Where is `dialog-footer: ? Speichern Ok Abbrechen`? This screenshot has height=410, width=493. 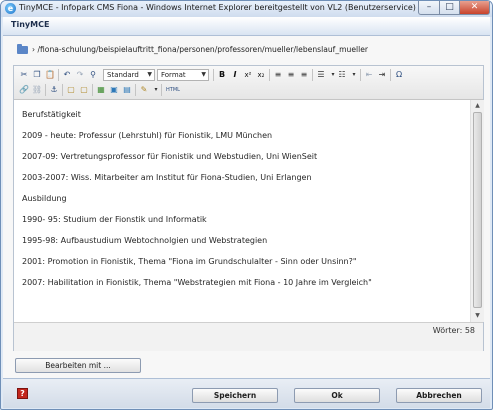
dialog-footer: ? Speichern Ok Abbrechen is located at coordinates (246, 393).